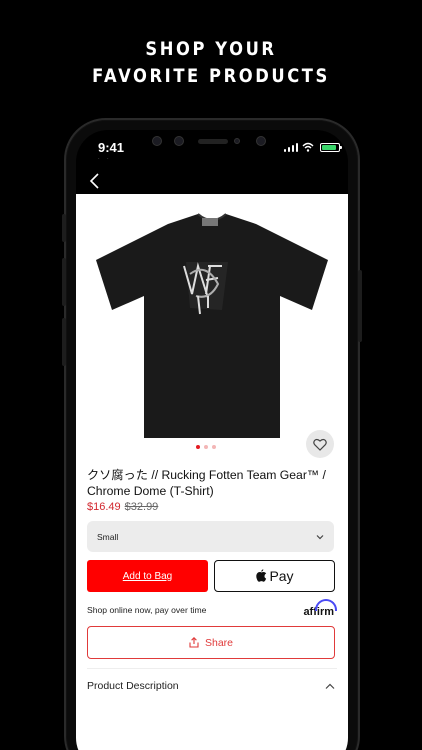 Image resolution: width=422 pixels, height=750 pixels. I want to click on share-label: Share, so click(219, 642).